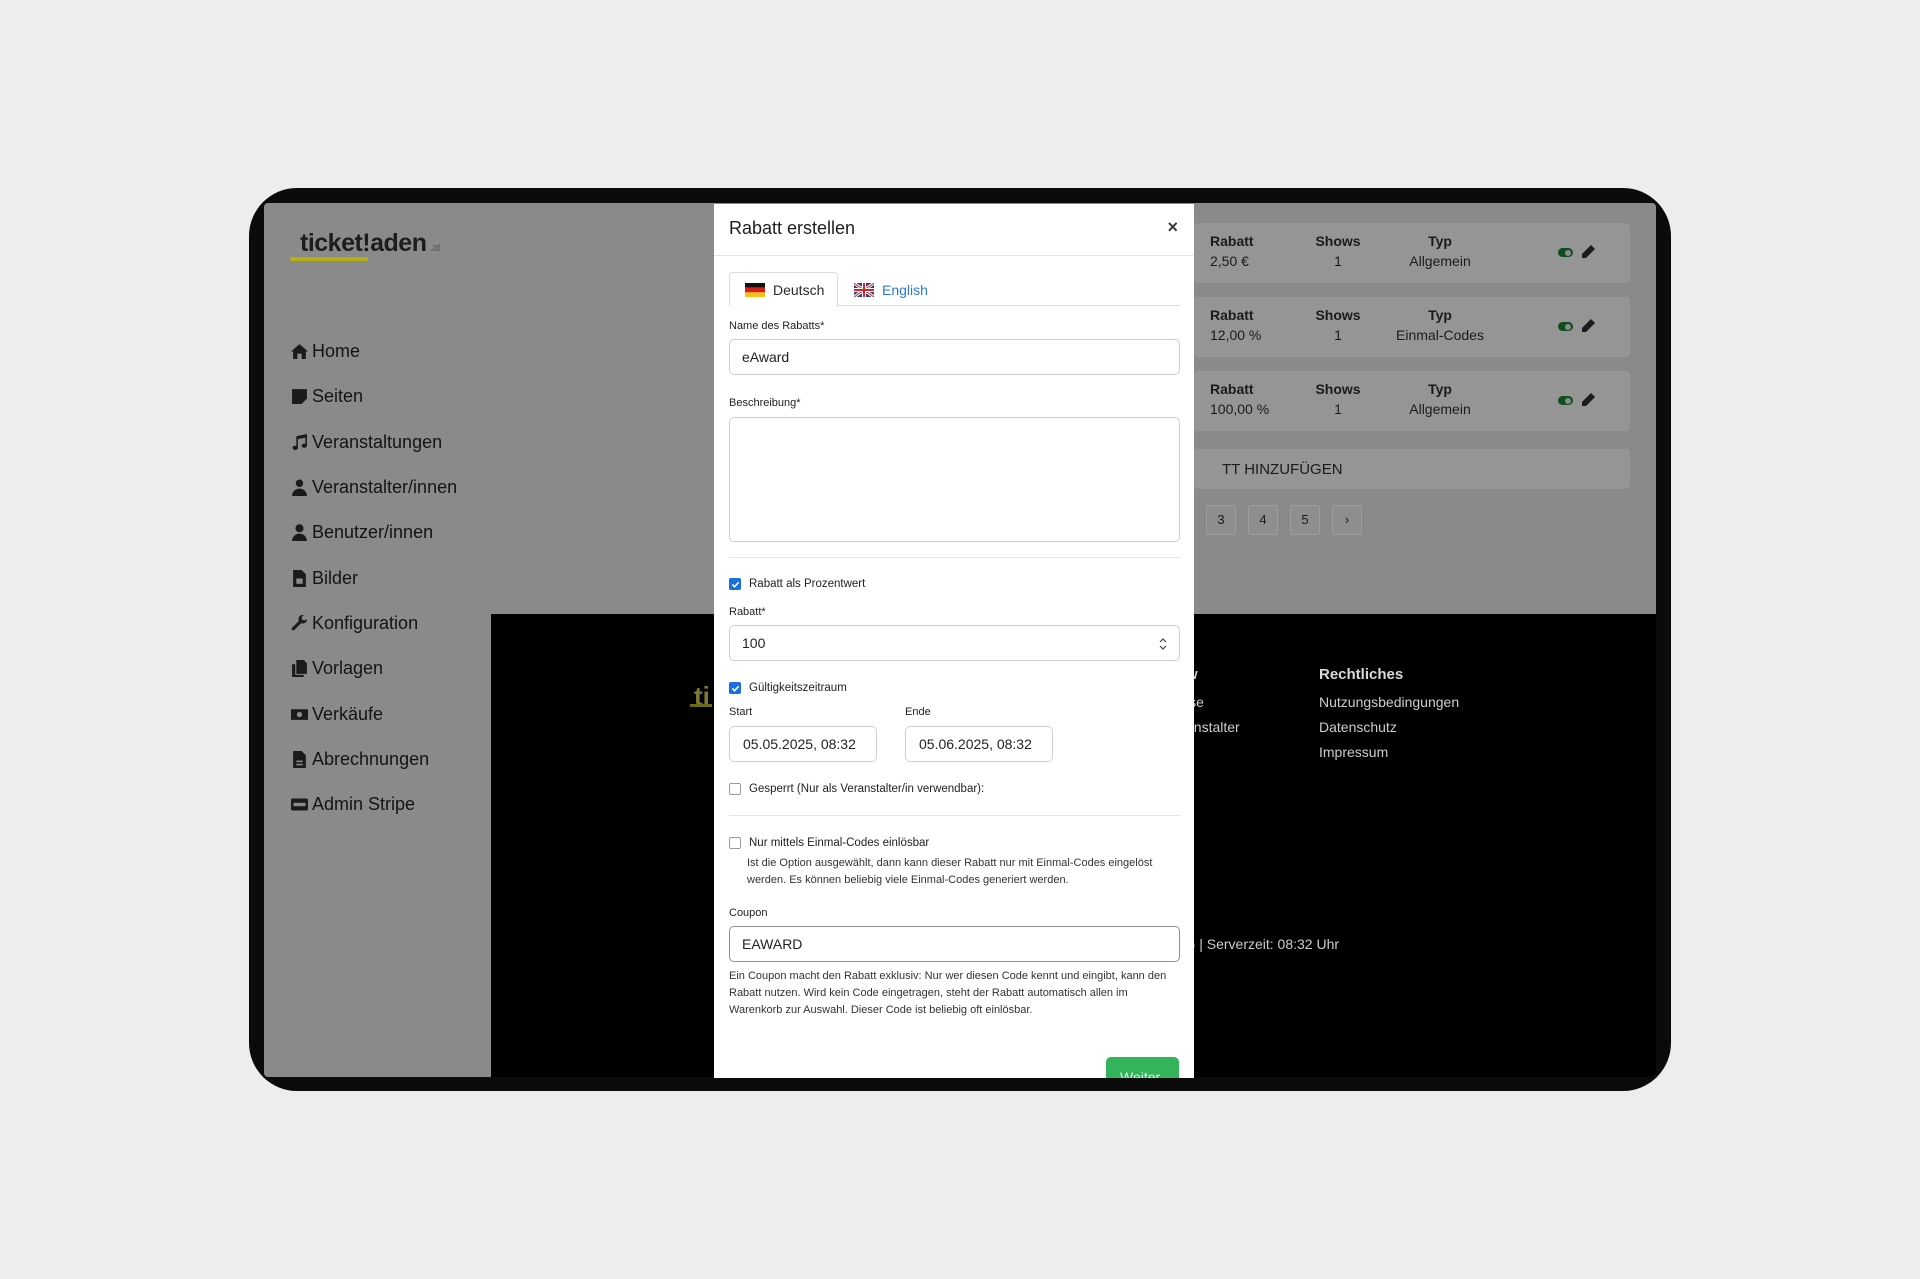  What do you see at coordinates (755, 289) in the screenshot?
I see `german-flag-icon` at bounding box center [755, 289].